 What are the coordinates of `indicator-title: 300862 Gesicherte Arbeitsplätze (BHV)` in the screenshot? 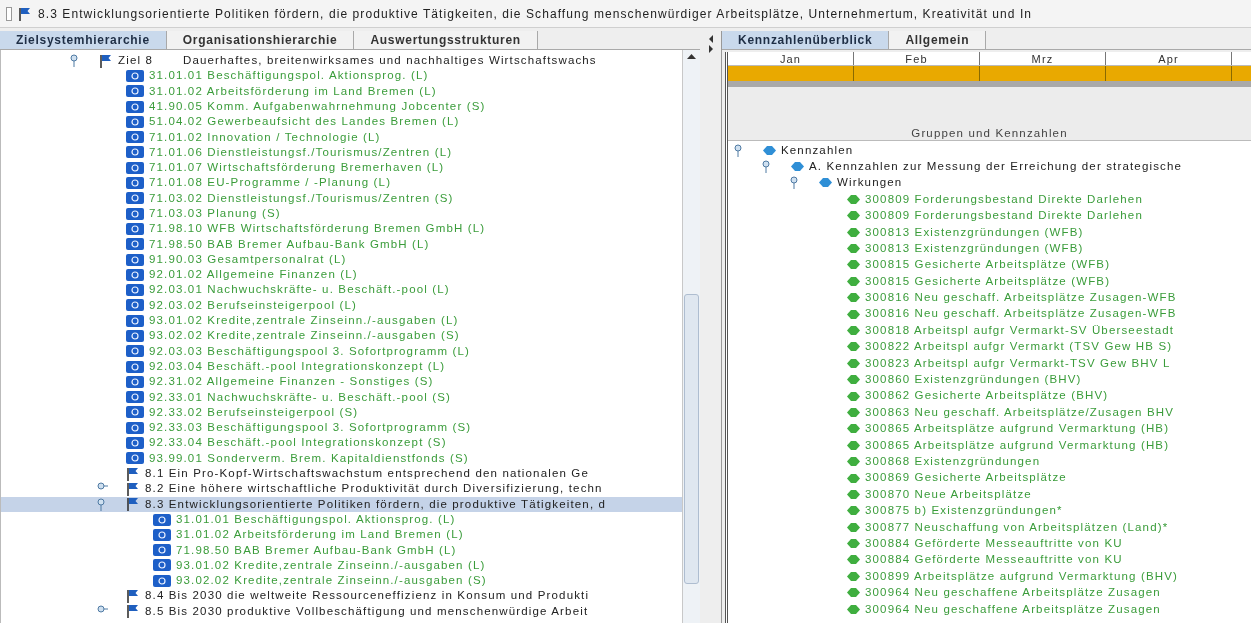 It's located at (987, 396).